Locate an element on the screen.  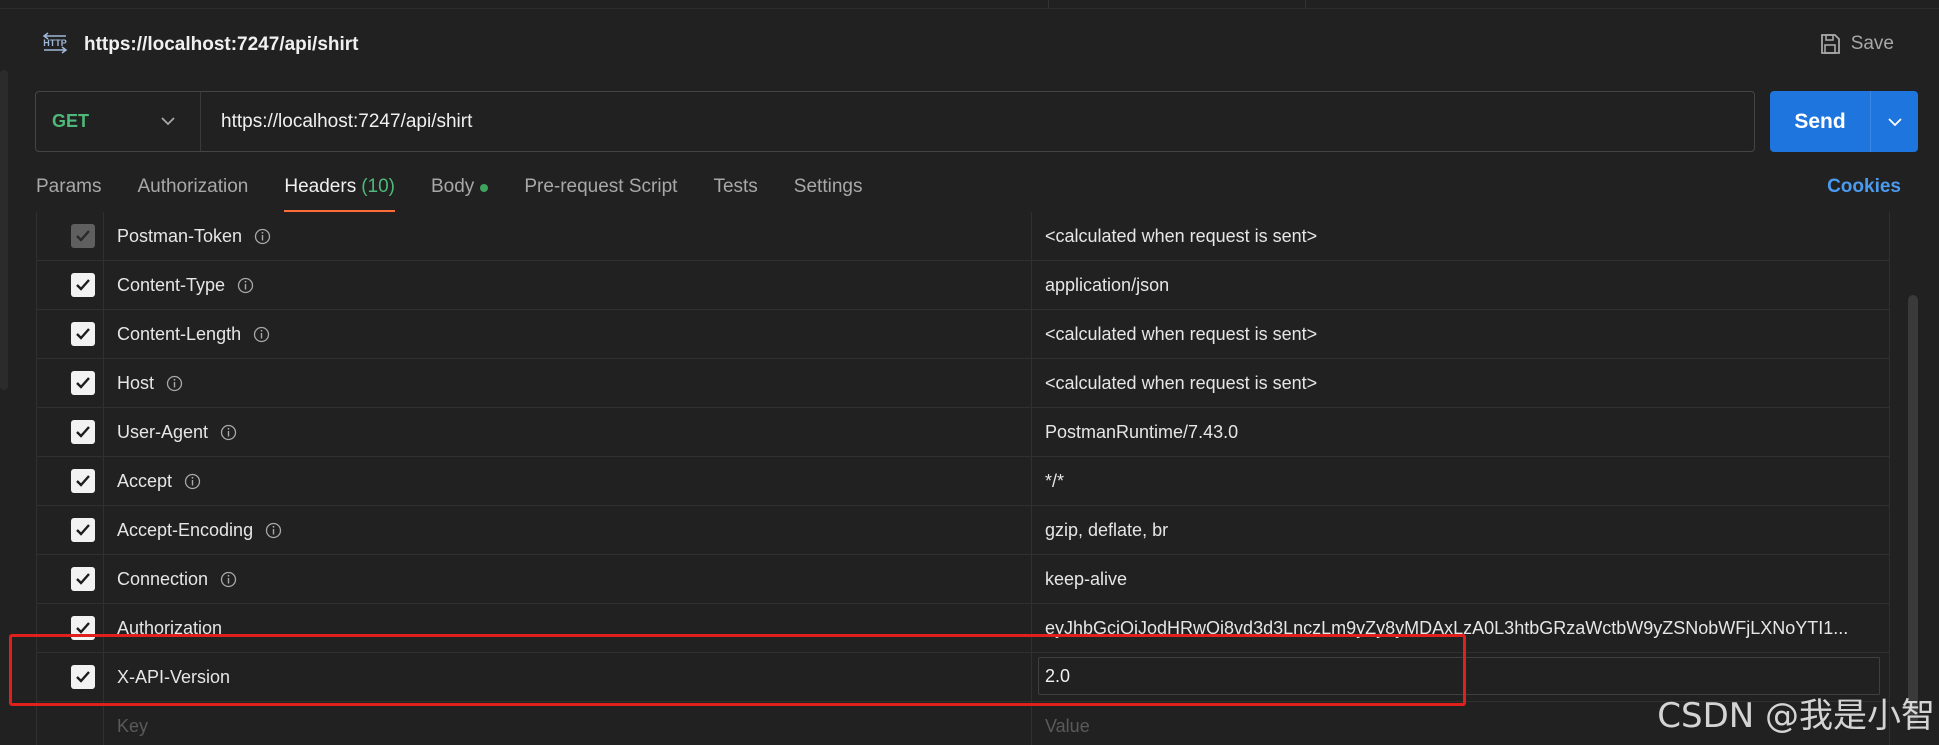
top-tab-strip is located at coordinates (969, 4).